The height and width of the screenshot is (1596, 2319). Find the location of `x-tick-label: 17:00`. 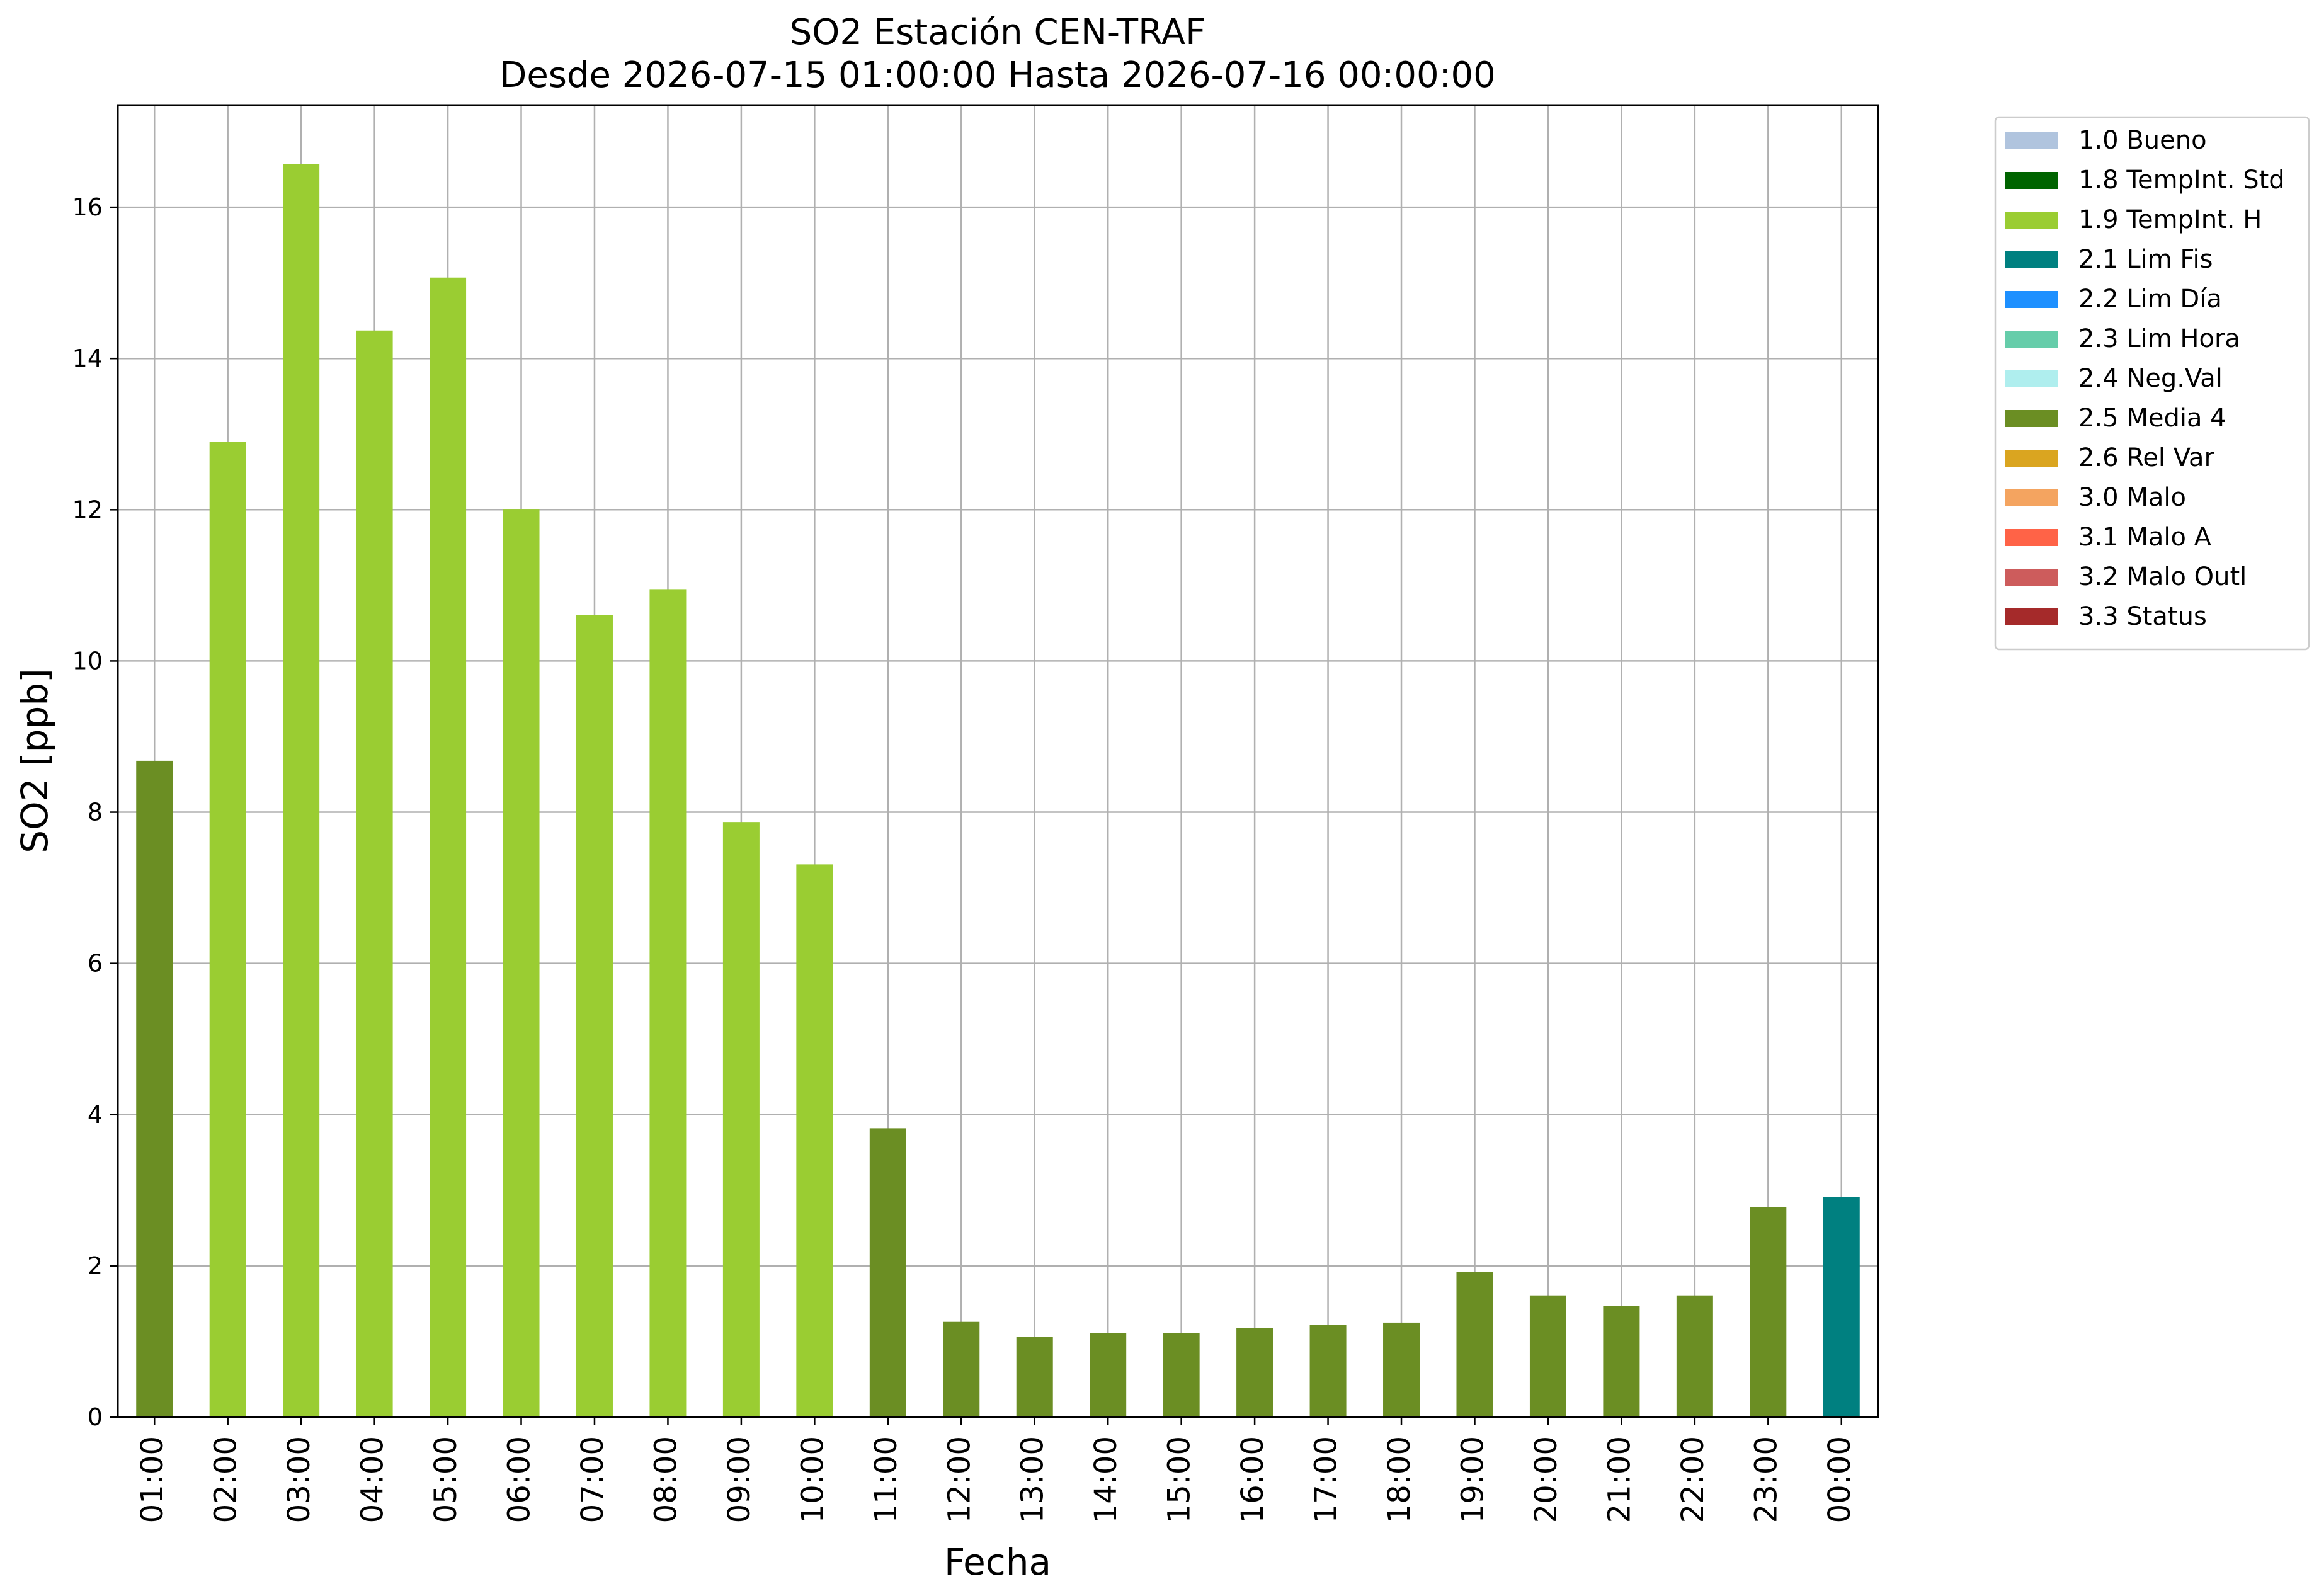

x-tick-label: 17:00 is located at coordinates (1326, 1479).